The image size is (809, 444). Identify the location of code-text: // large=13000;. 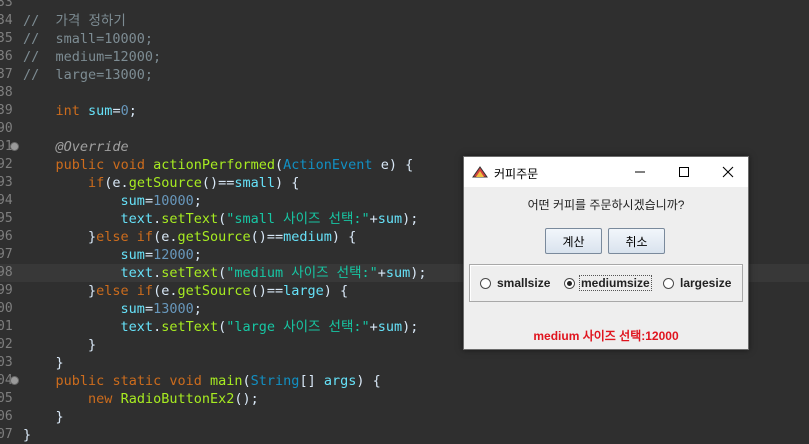
(88, 75).